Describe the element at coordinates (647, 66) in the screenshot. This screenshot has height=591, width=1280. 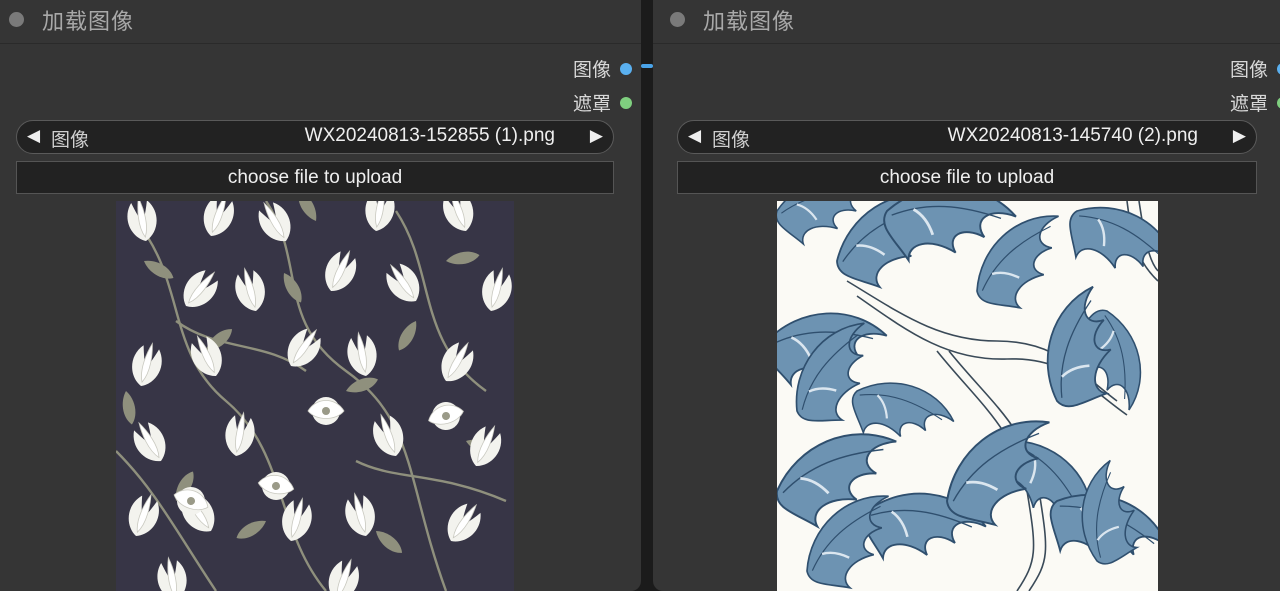
I see `image-link-wire` at that location.